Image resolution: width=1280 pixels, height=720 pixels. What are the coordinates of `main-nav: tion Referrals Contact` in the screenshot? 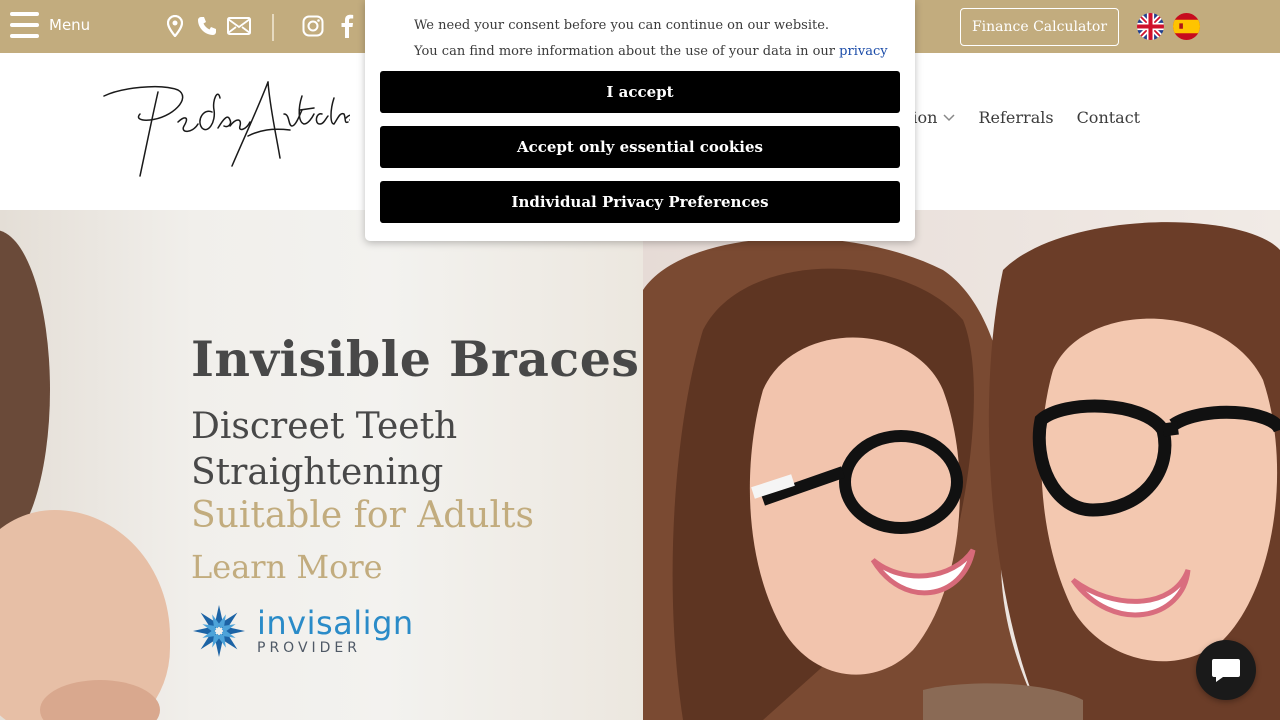 It's located at (1023, 117).